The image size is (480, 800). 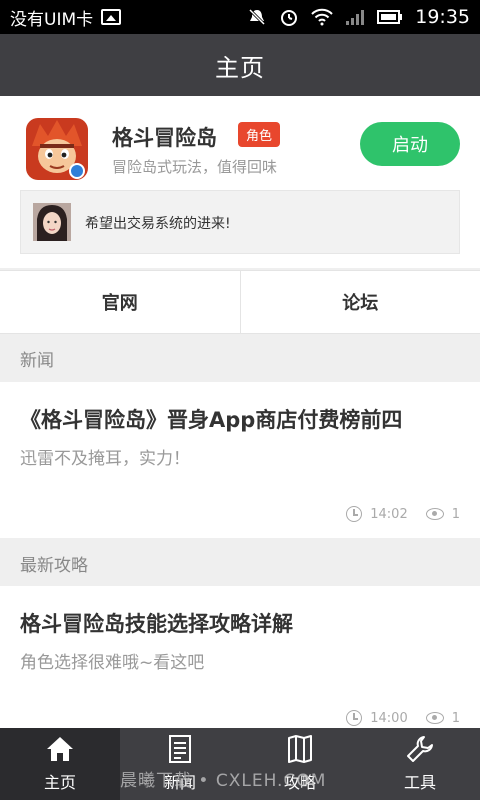 I want to click on launch-button: 启动, so click(x=410, y=144).